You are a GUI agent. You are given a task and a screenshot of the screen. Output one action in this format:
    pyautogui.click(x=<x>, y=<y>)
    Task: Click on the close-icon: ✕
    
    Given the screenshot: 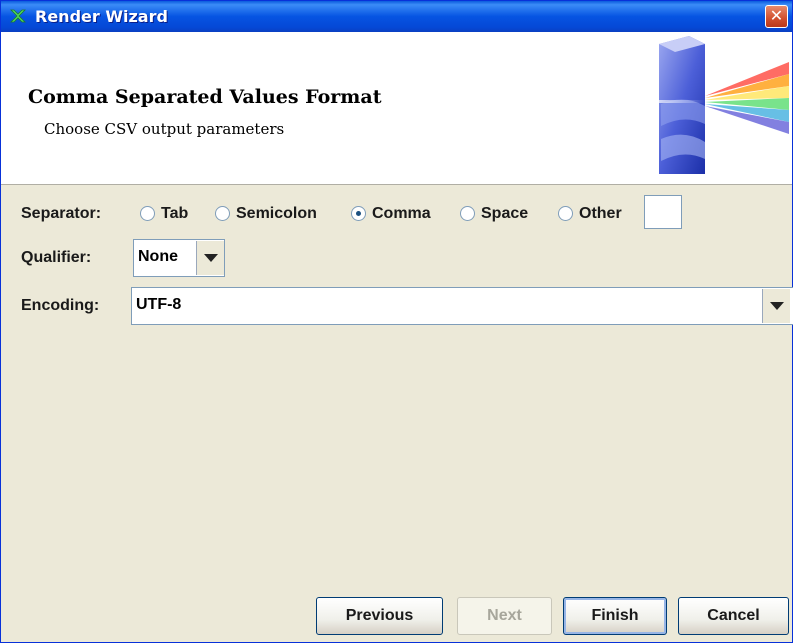 What is the action you would take?
    pyautogui.click(x=776, y=15)
    